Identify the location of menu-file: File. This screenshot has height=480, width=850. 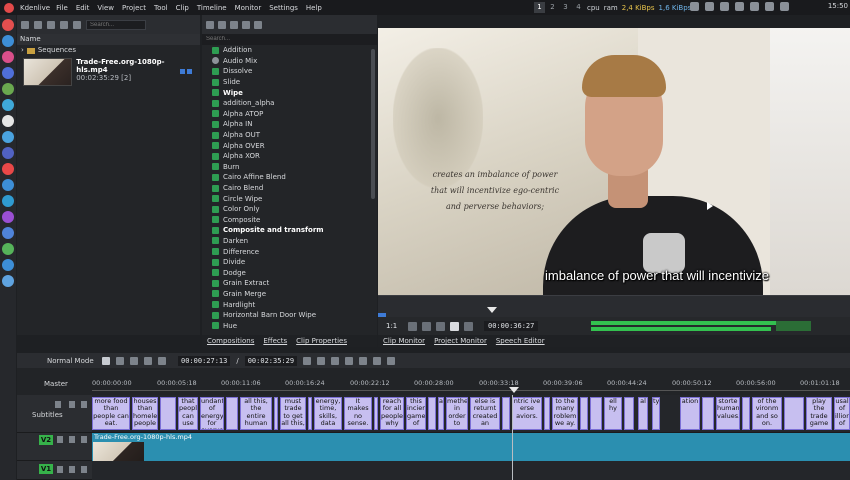
(62, 8).